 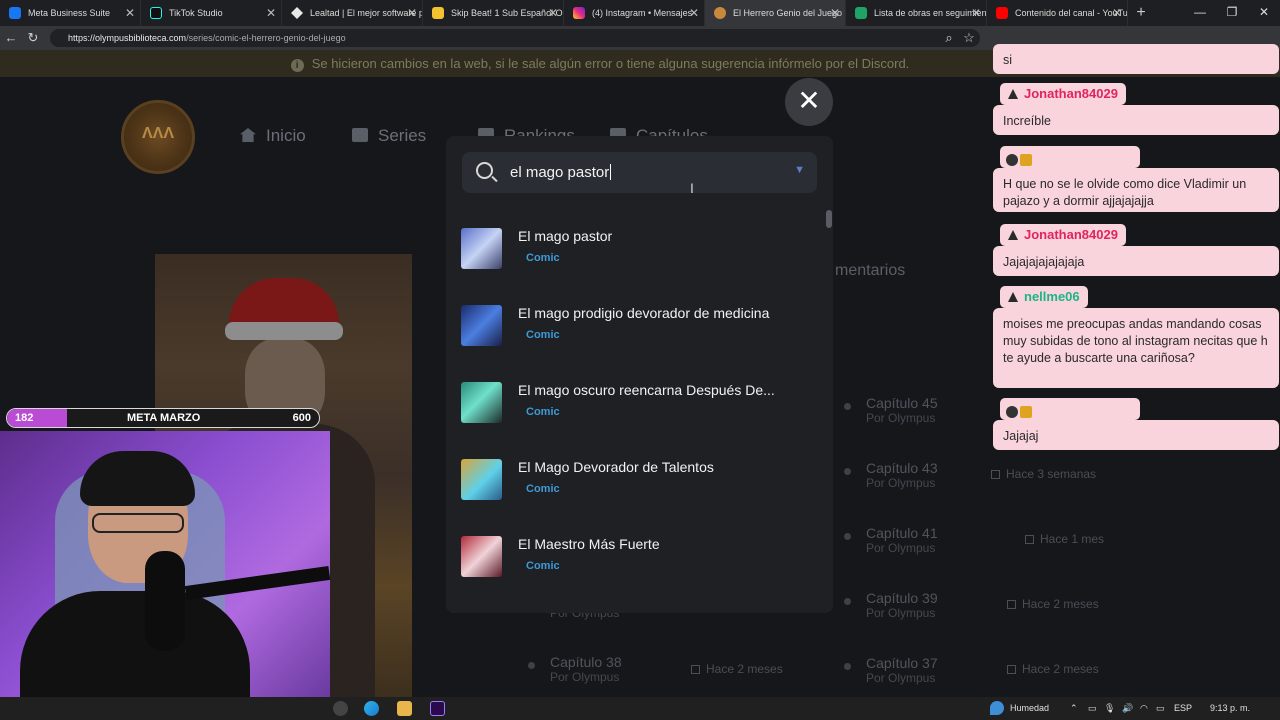 What do you see at coordinates (891, 540) in the screenshot?
I see `chapter-row: Capítulo 41 Por Olympus` at bounding box center [891, 540].